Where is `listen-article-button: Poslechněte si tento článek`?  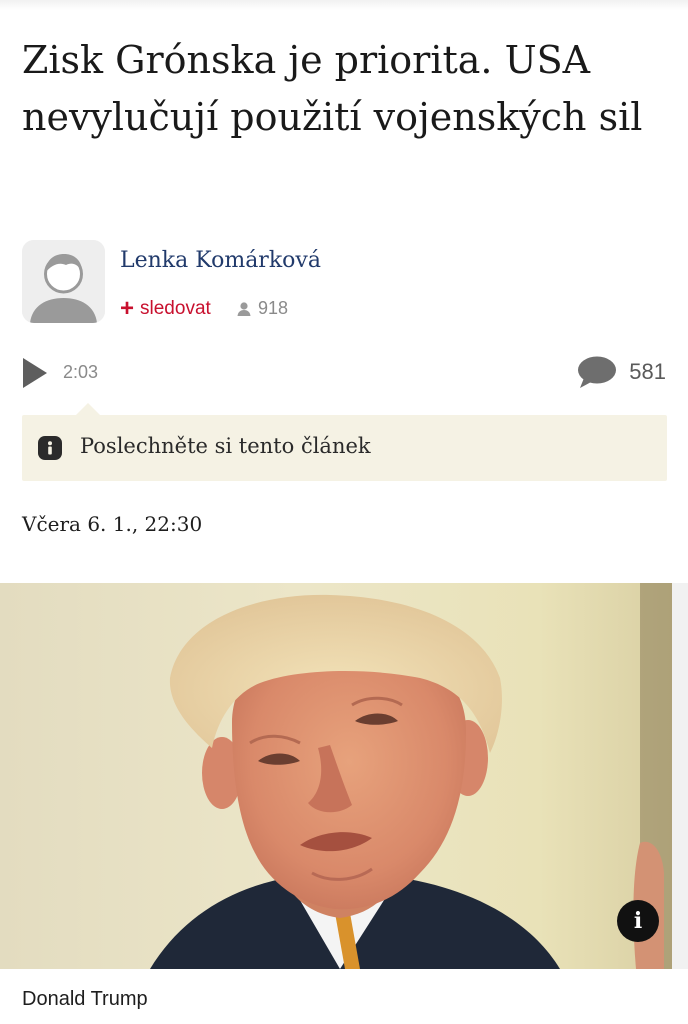 listen-article-button: Poslechněte si tento článek is located at coordinates (344, 442).